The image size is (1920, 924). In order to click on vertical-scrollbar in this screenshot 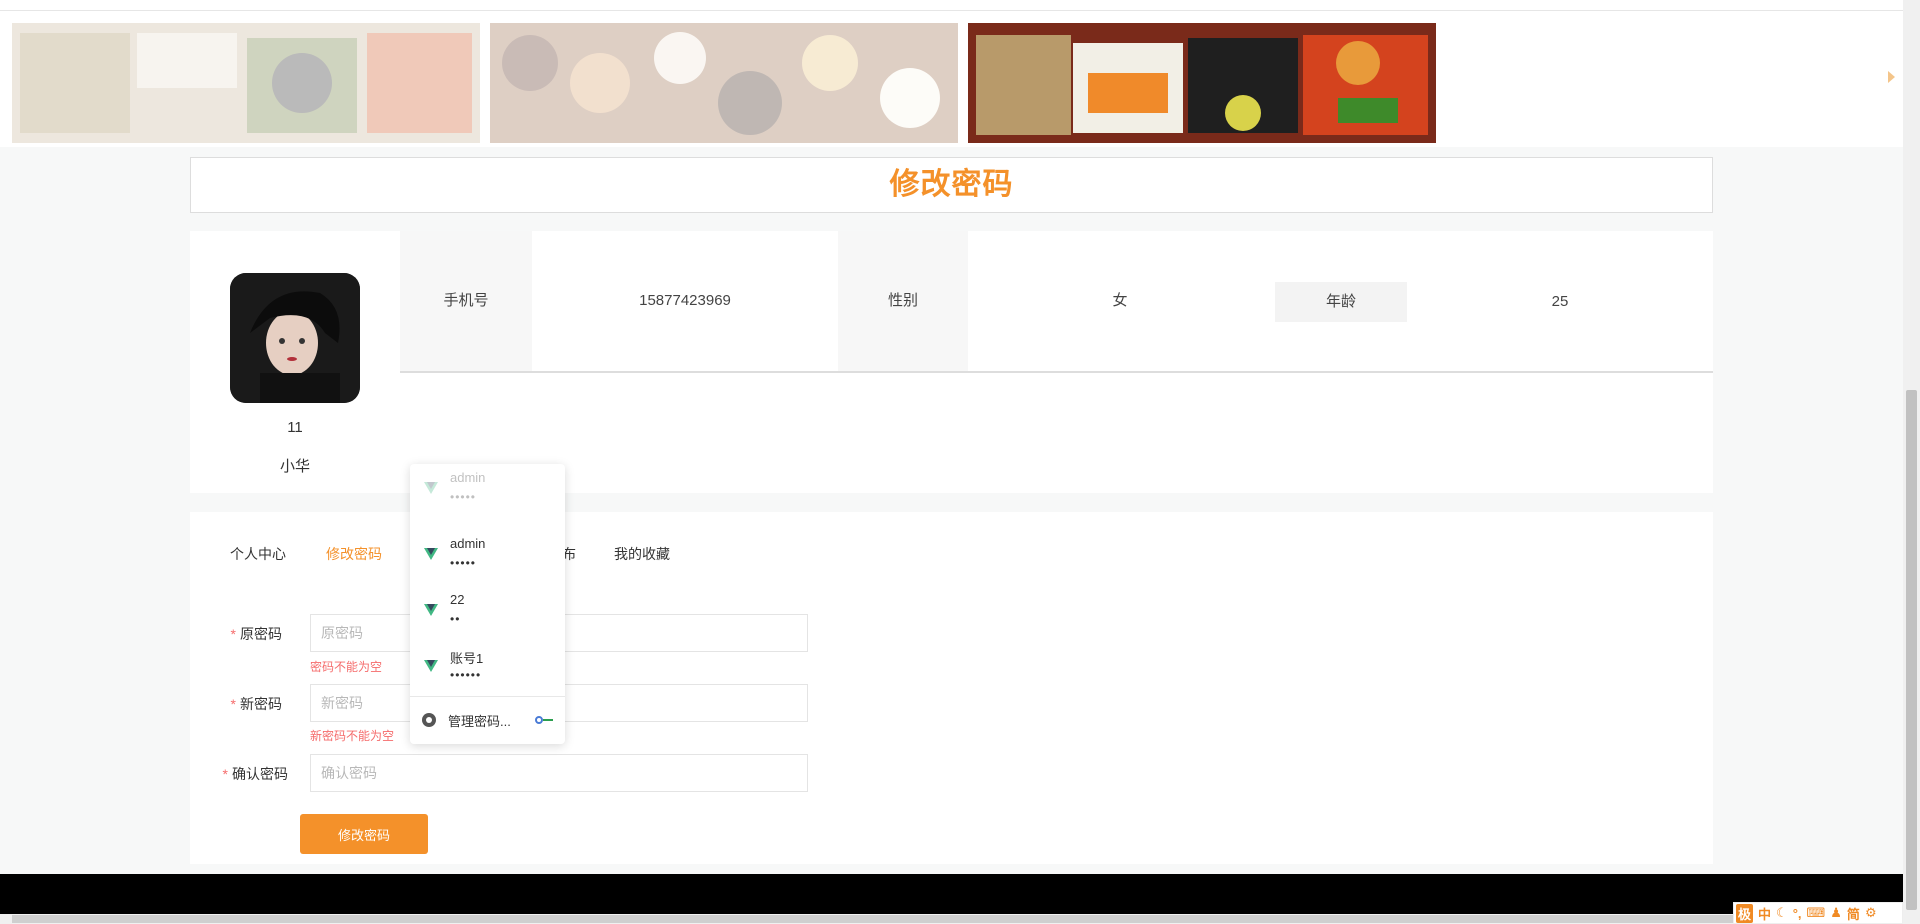, I will do `click(1911, 462)`.